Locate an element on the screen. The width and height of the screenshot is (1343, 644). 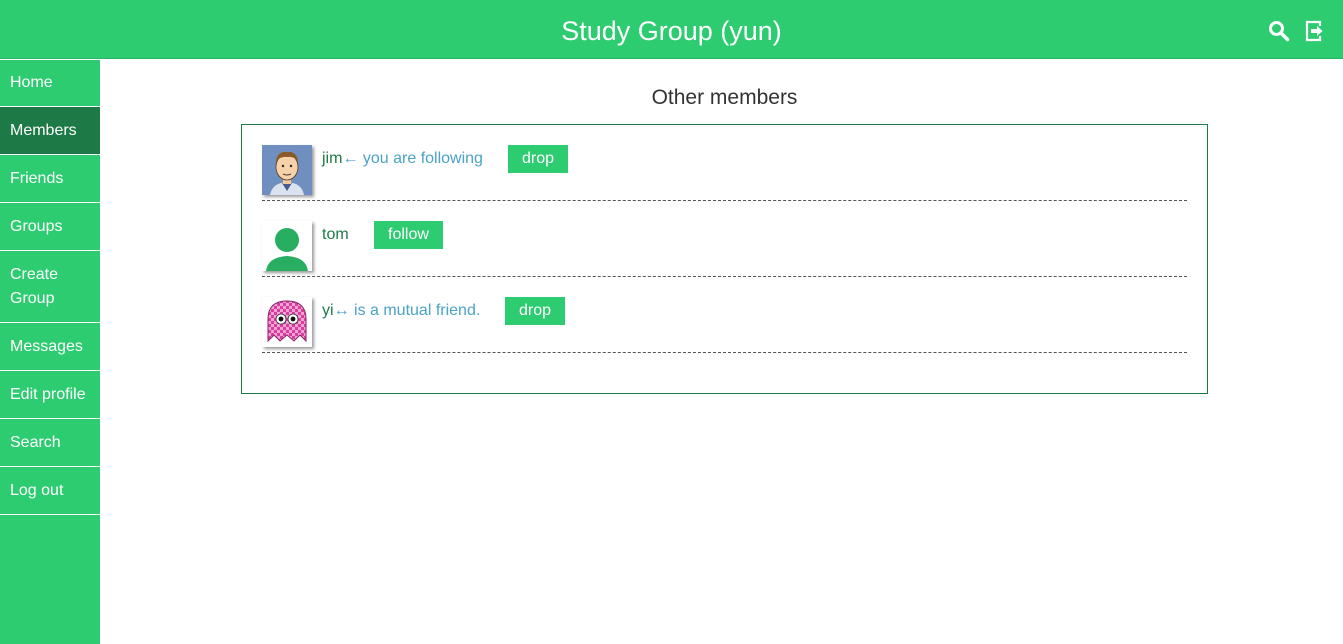
sidebar-item-create-group: Create Group is located at coordinates (50, 287).